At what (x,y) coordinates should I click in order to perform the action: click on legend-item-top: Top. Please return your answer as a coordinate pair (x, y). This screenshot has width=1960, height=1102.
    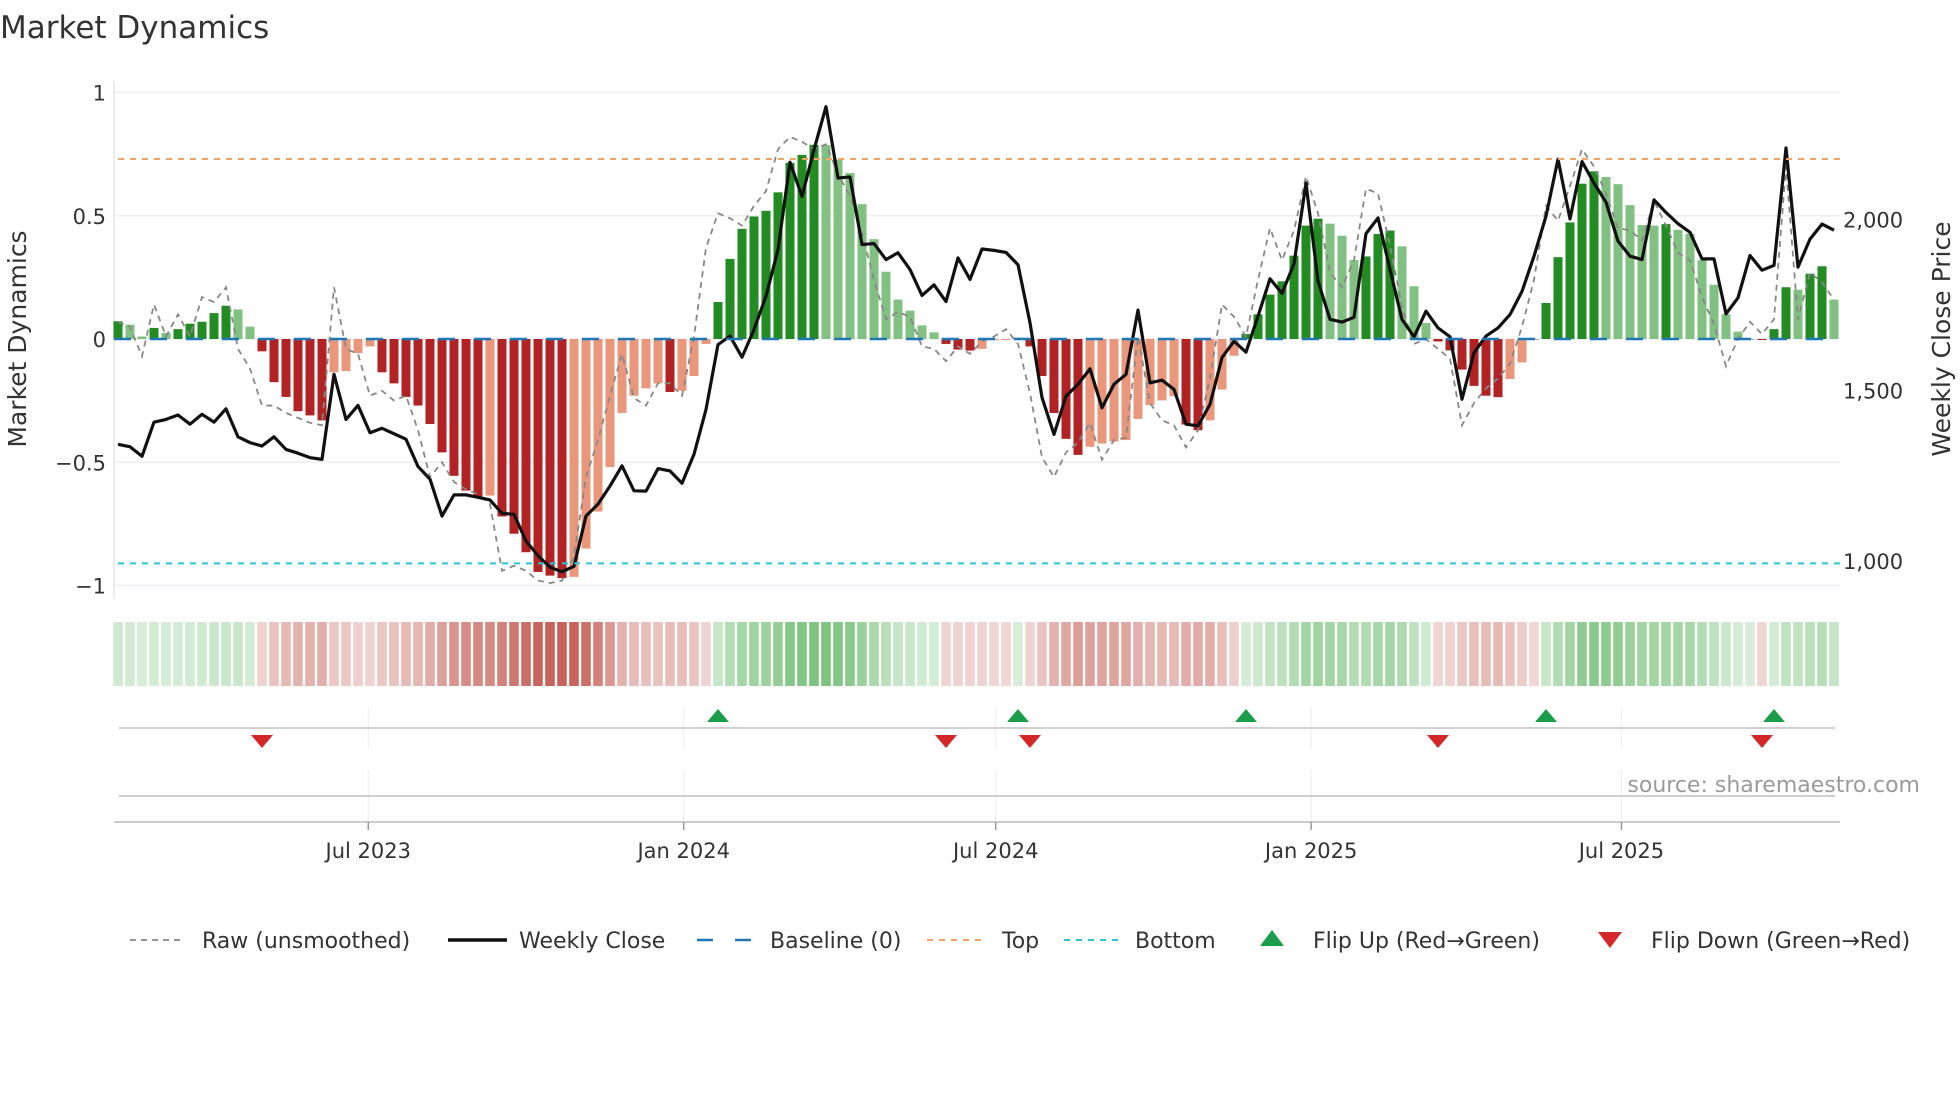
    Looking at the image, I should click on (983, 941).